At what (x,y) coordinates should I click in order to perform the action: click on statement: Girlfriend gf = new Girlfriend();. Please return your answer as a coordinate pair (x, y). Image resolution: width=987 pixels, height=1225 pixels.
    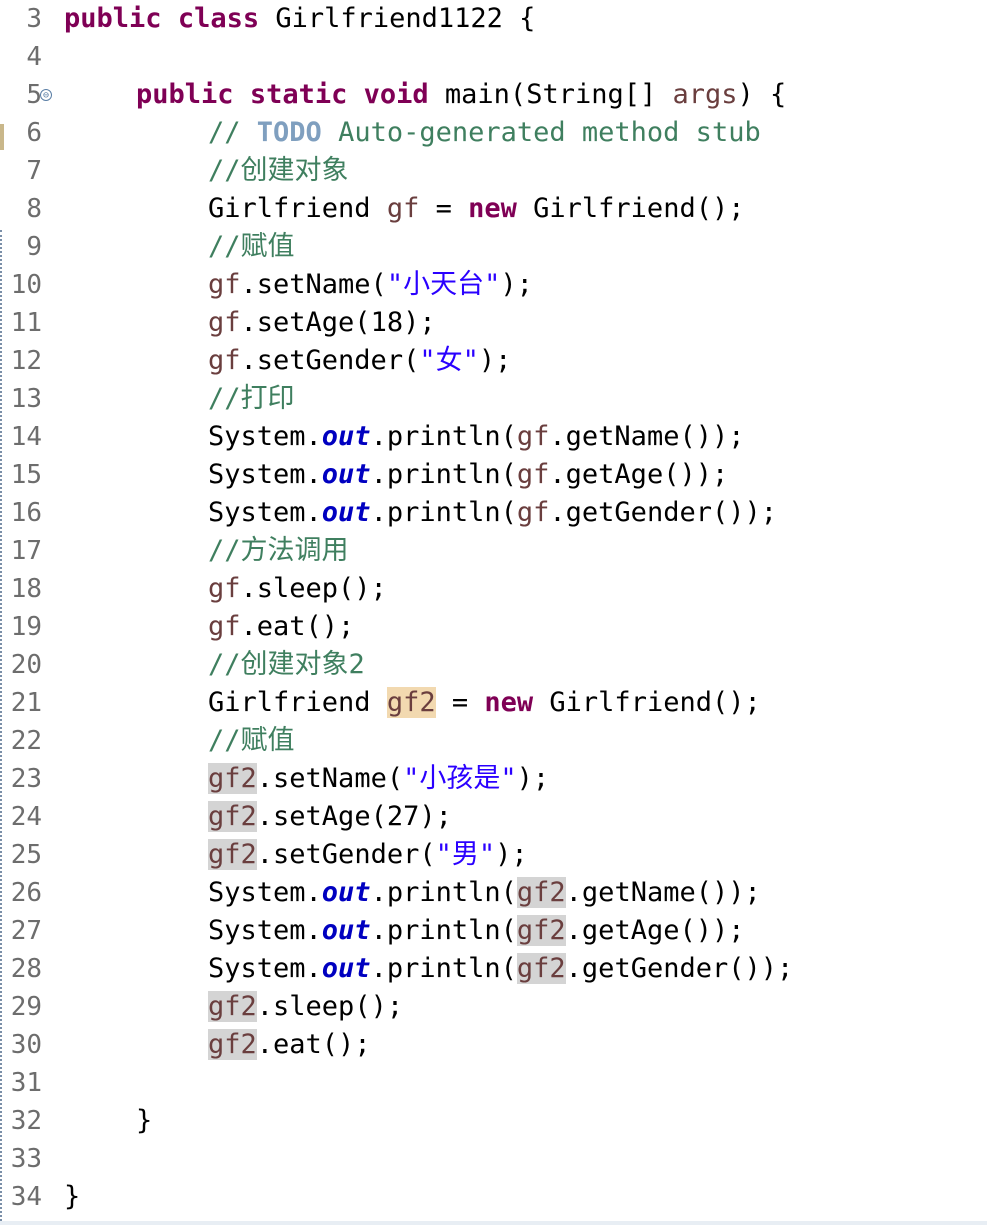
    Looking at the image, I should click on (476, 208).